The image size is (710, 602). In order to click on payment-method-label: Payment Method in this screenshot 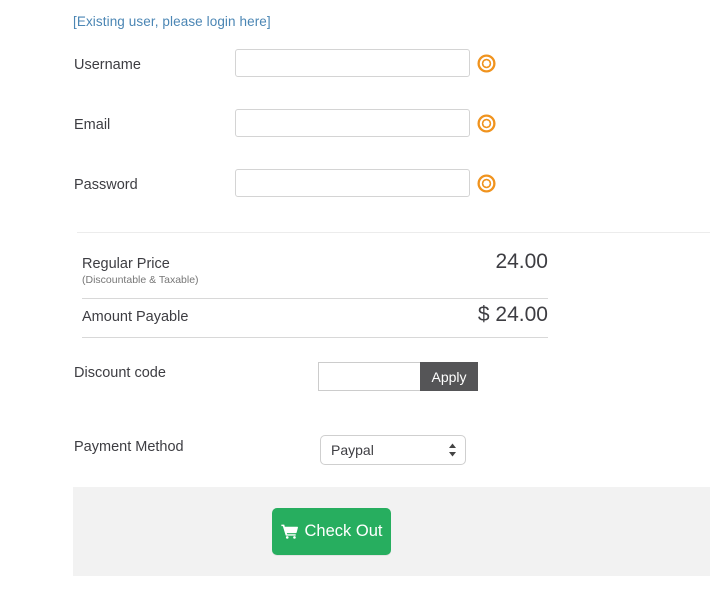, I will do `click(129, 447)`.